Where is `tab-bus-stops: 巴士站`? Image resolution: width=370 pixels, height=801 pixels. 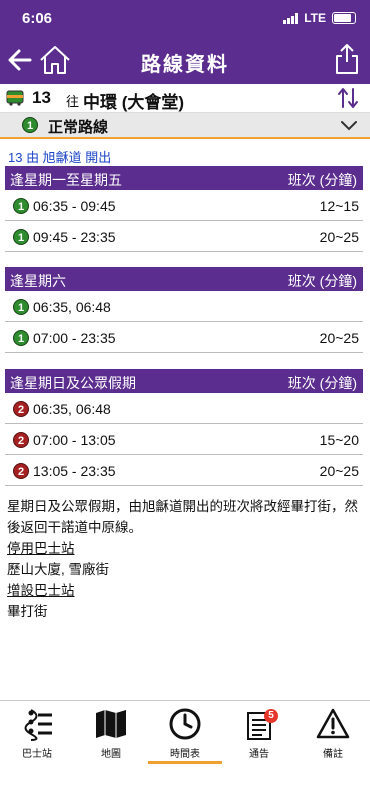 tab-bus-stops: 巴士站 is located at coordinates (37, 737).